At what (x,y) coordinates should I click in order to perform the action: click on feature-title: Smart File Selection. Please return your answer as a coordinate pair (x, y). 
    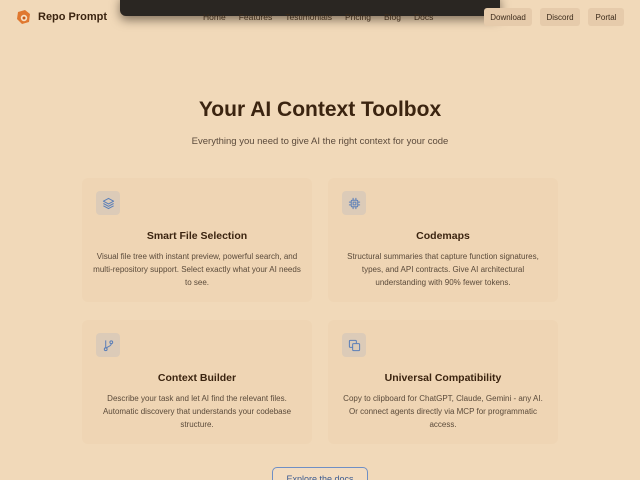
    Looking at the image, I should click on (197, 236).